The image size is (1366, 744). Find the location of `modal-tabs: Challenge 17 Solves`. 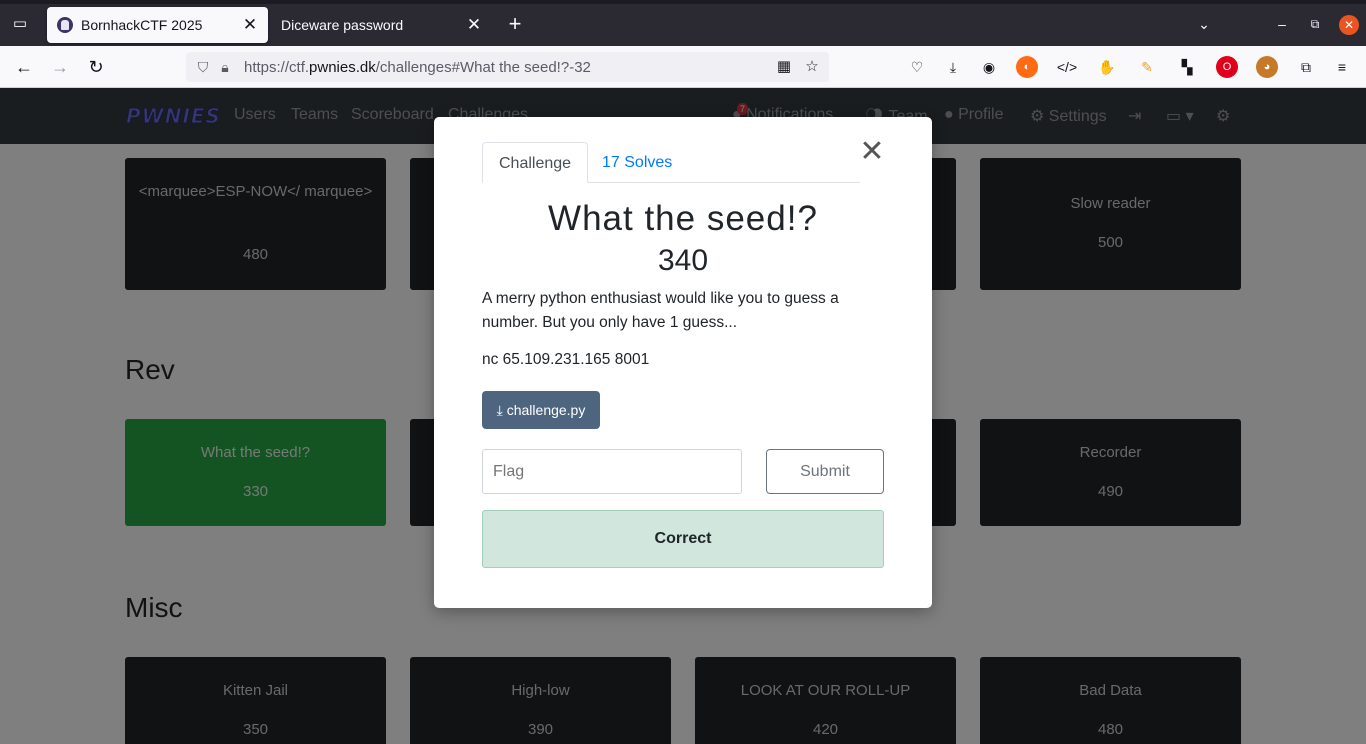

modal-tabs: Challenge 17 Solves is located at coordinates (671, 162).